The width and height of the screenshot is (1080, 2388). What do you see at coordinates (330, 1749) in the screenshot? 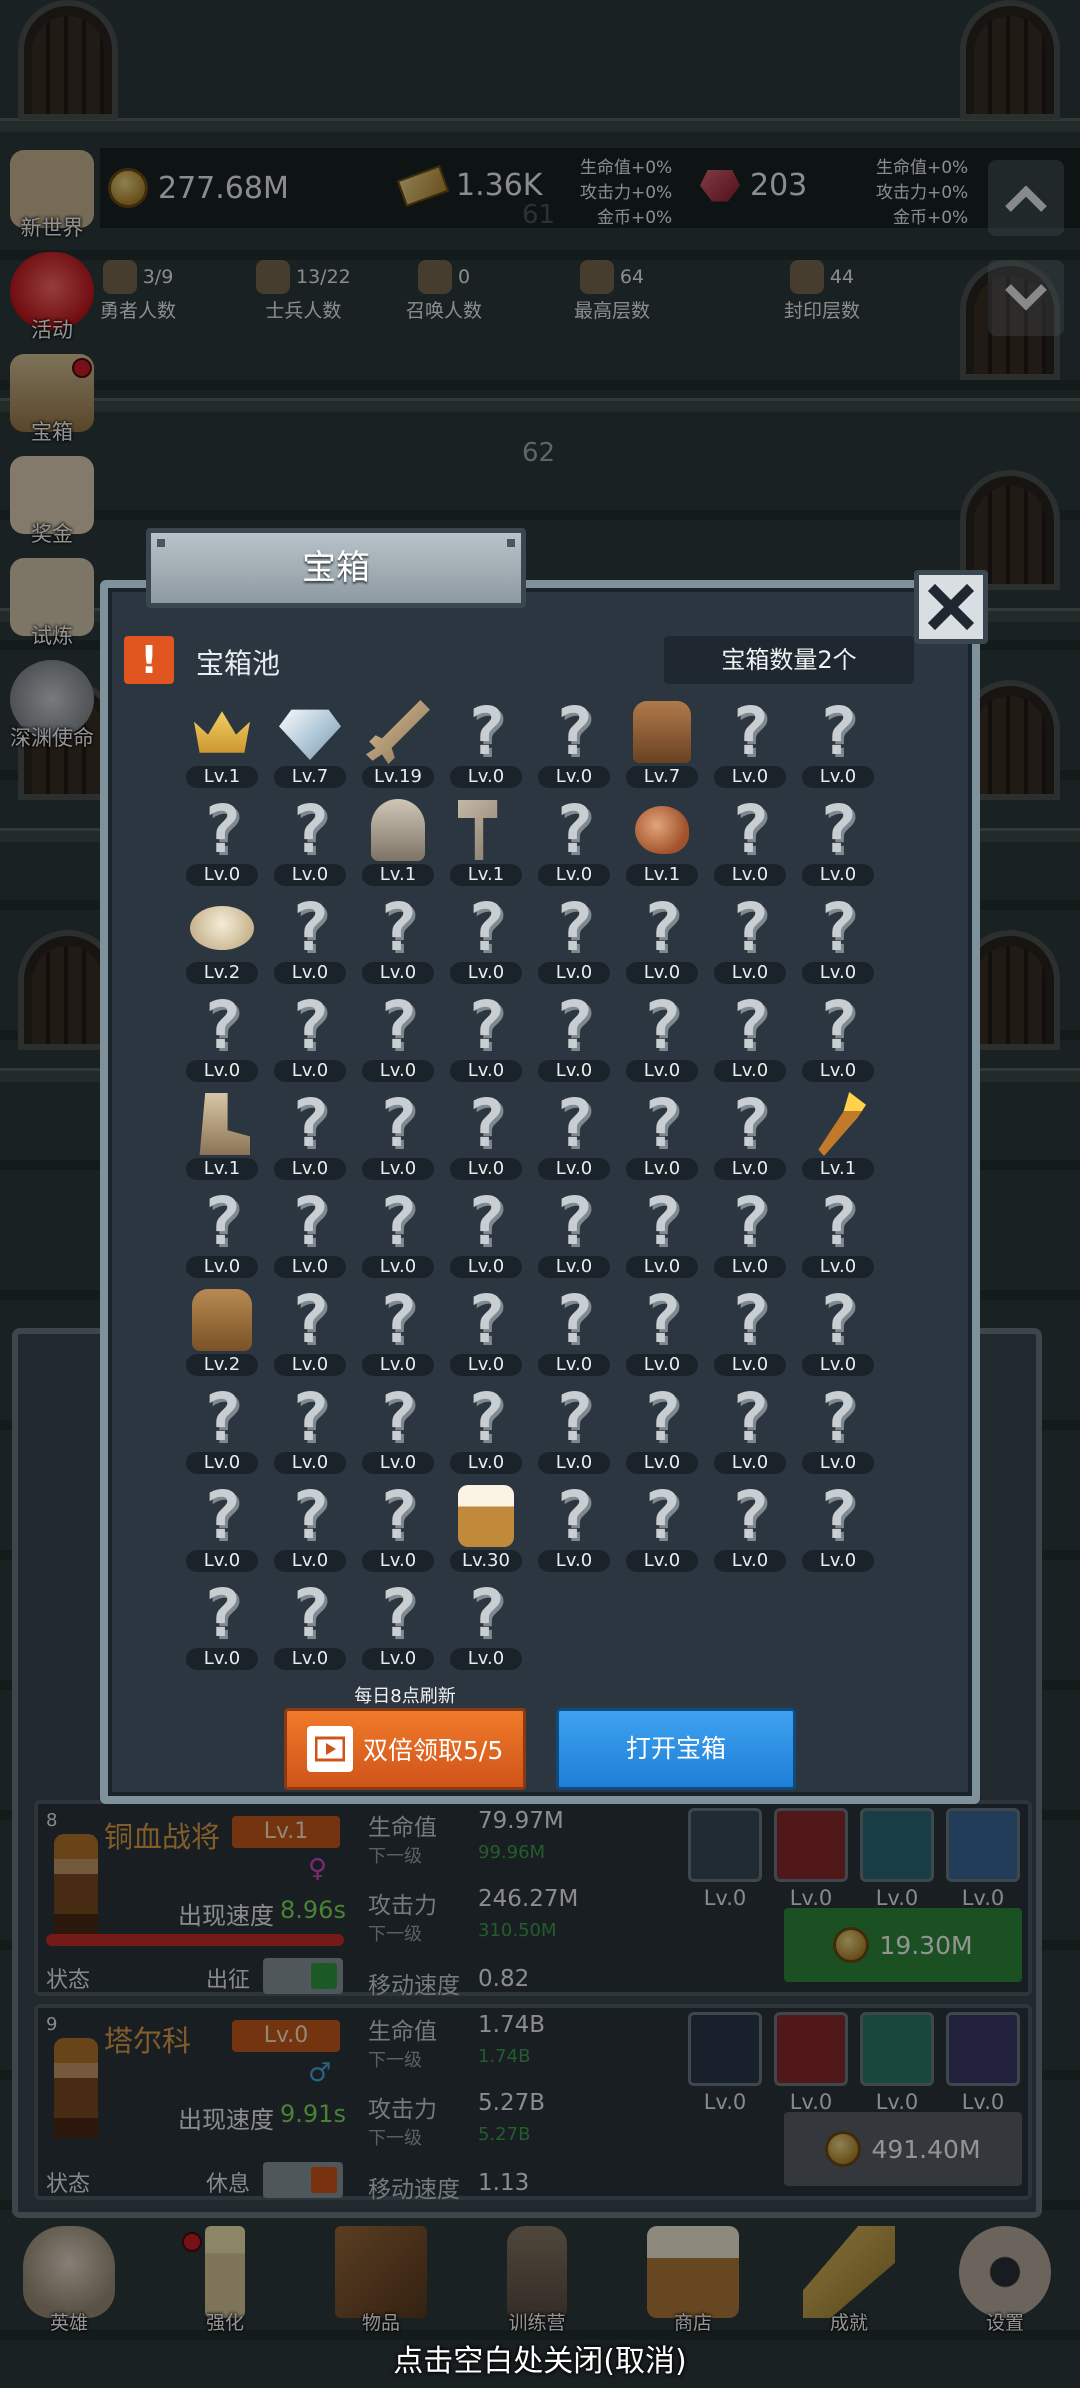
I see `video-play-icon` at bounding box center [330, 1749].